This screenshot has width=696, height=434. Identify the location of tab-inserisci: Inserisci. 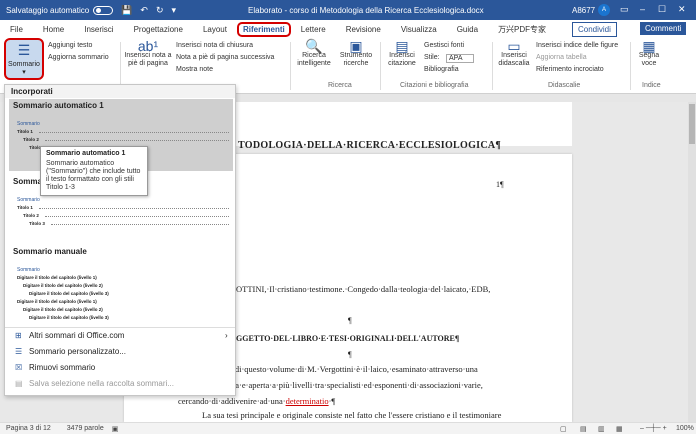
(98, 29).